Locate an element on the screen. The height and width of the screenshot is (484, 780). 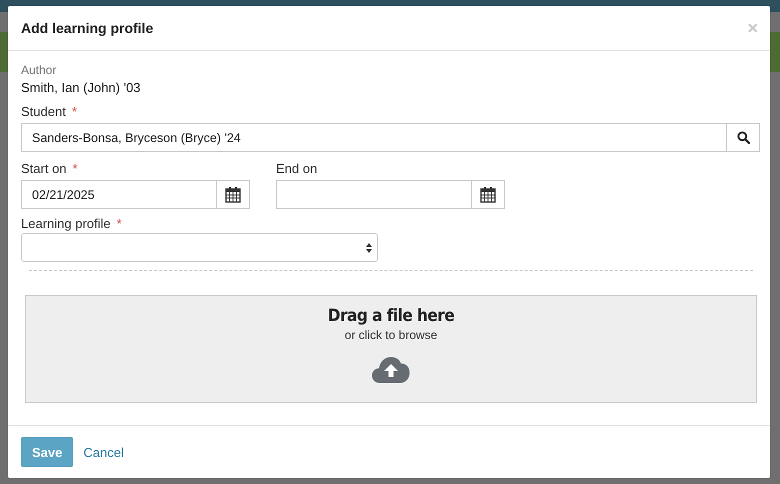
date-field: 02/21/2025 is located at coordinates (118, 194).